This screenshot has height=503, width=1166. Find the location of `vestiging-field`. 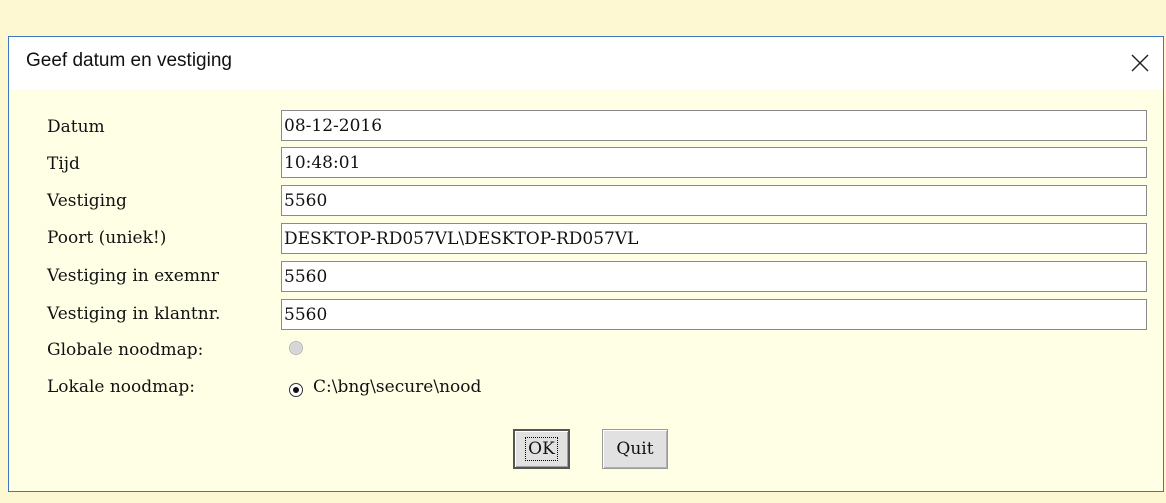

vestiging-field is located at coordinates (714, 200).